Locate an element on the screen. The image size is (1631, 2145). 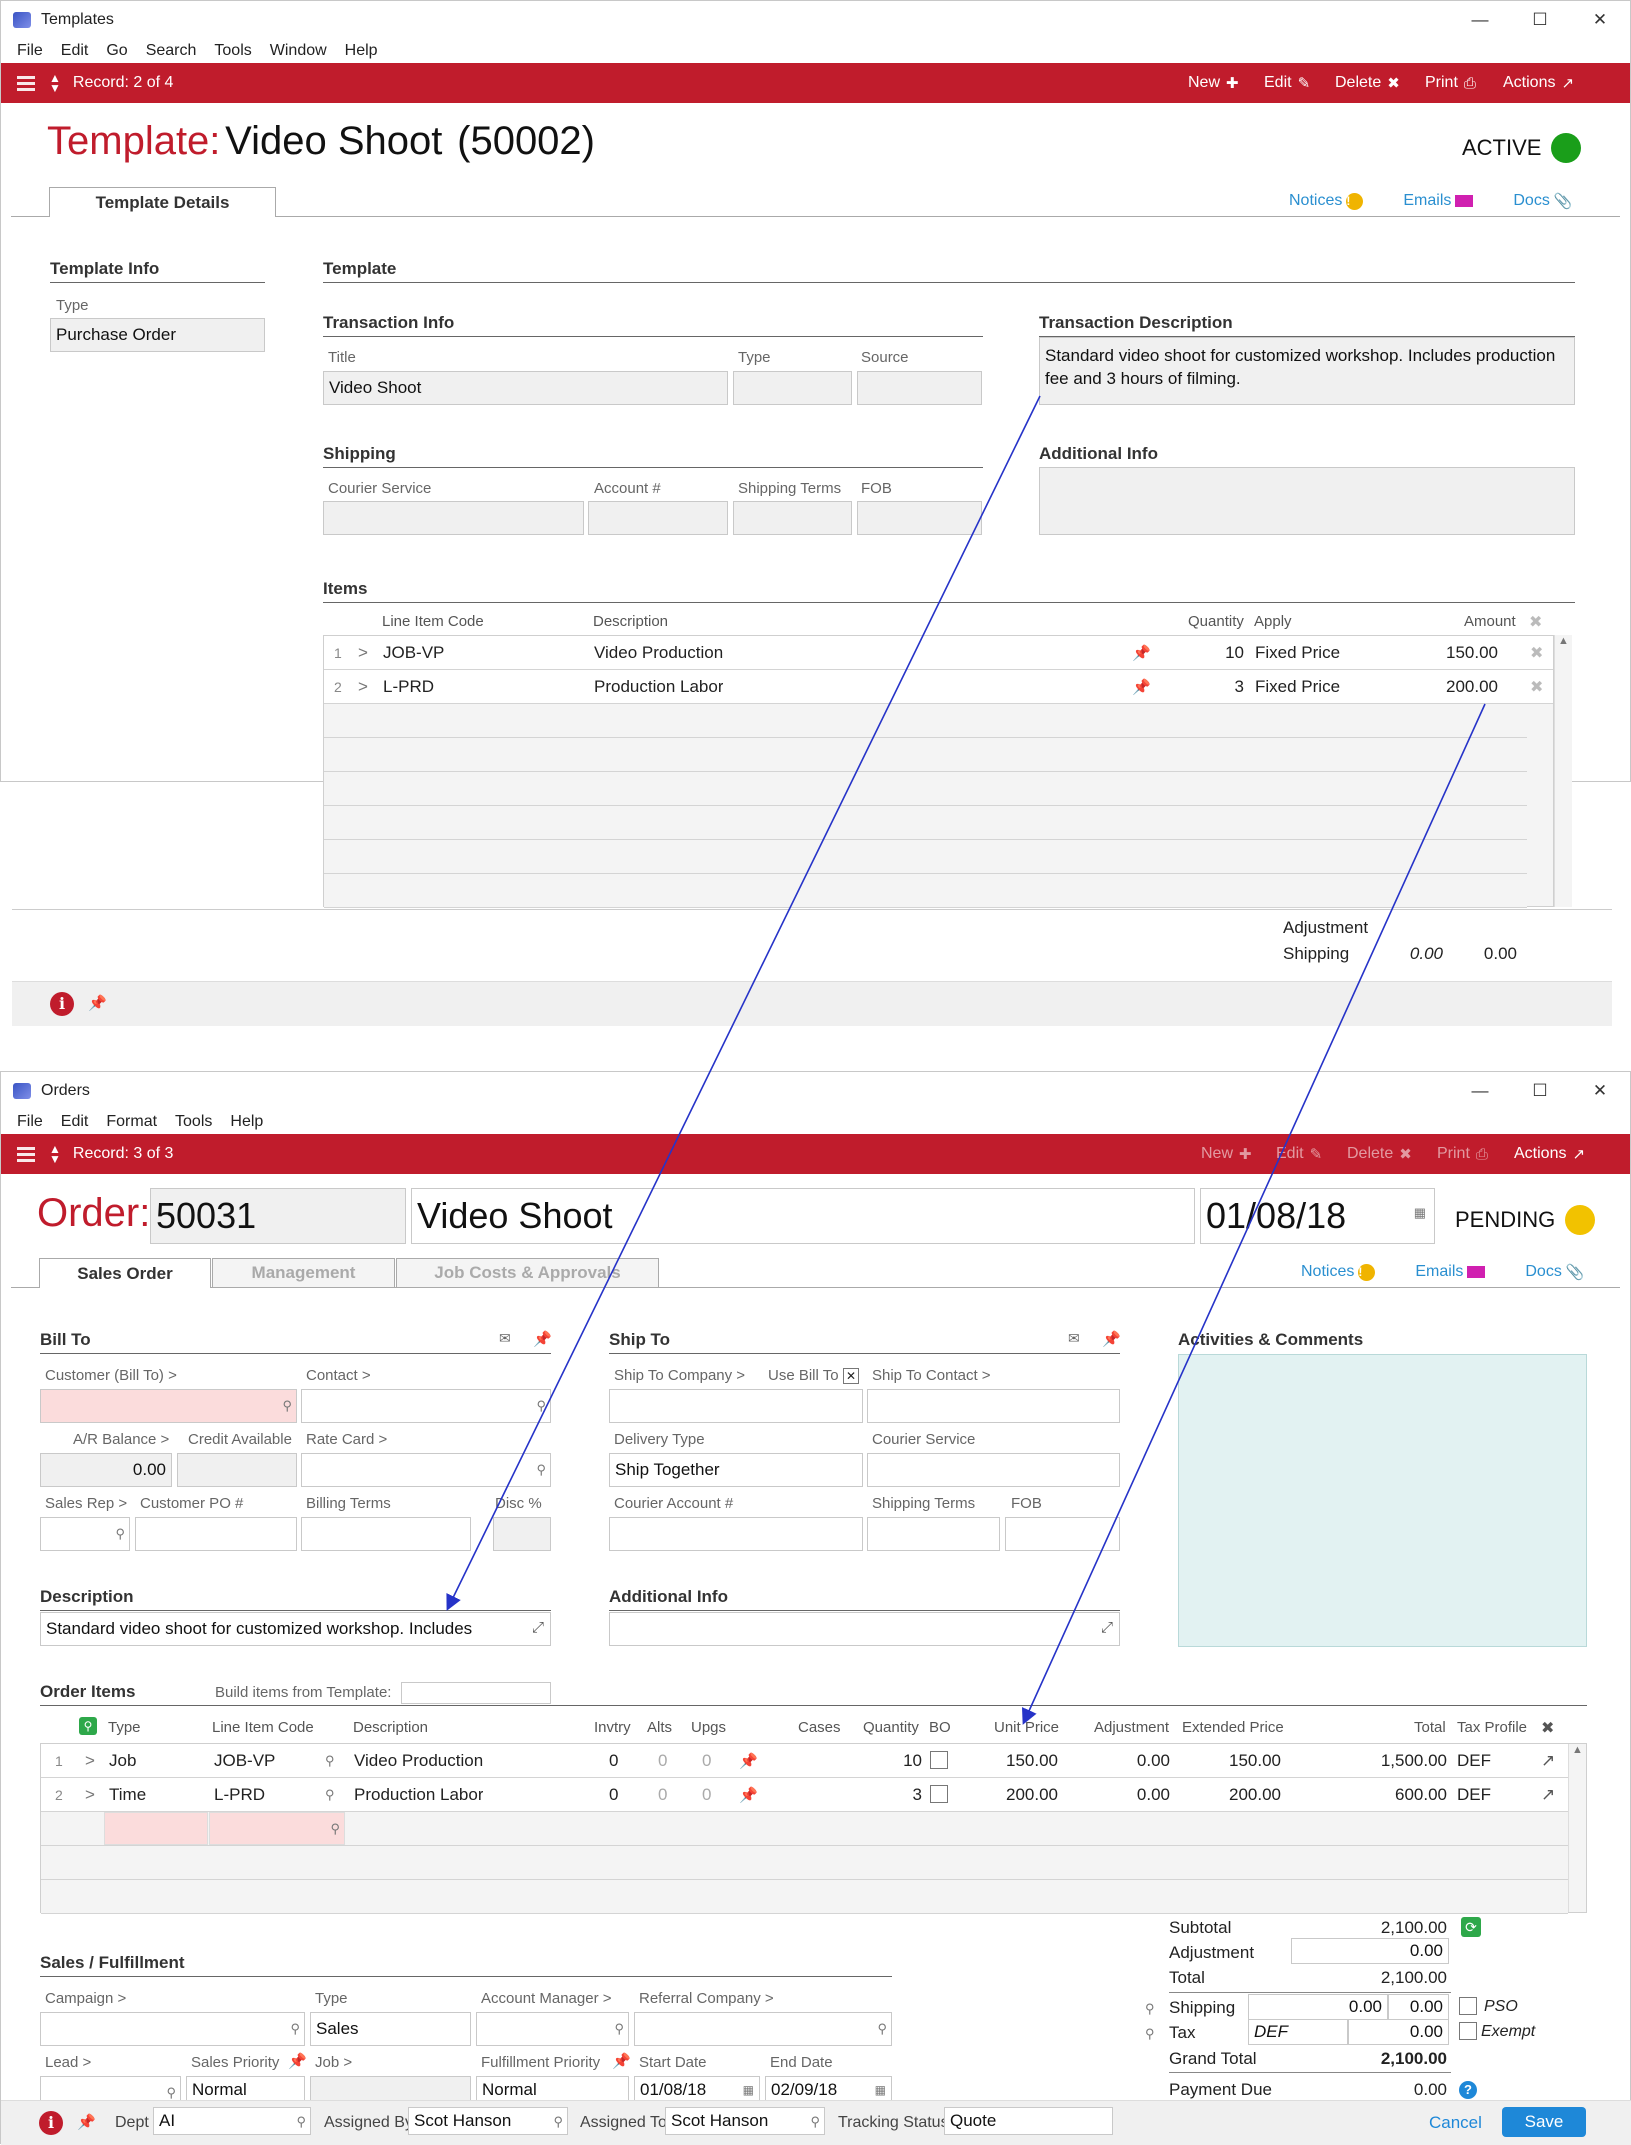
price-mapping-arrow is located at coordinates (1253, 1214).